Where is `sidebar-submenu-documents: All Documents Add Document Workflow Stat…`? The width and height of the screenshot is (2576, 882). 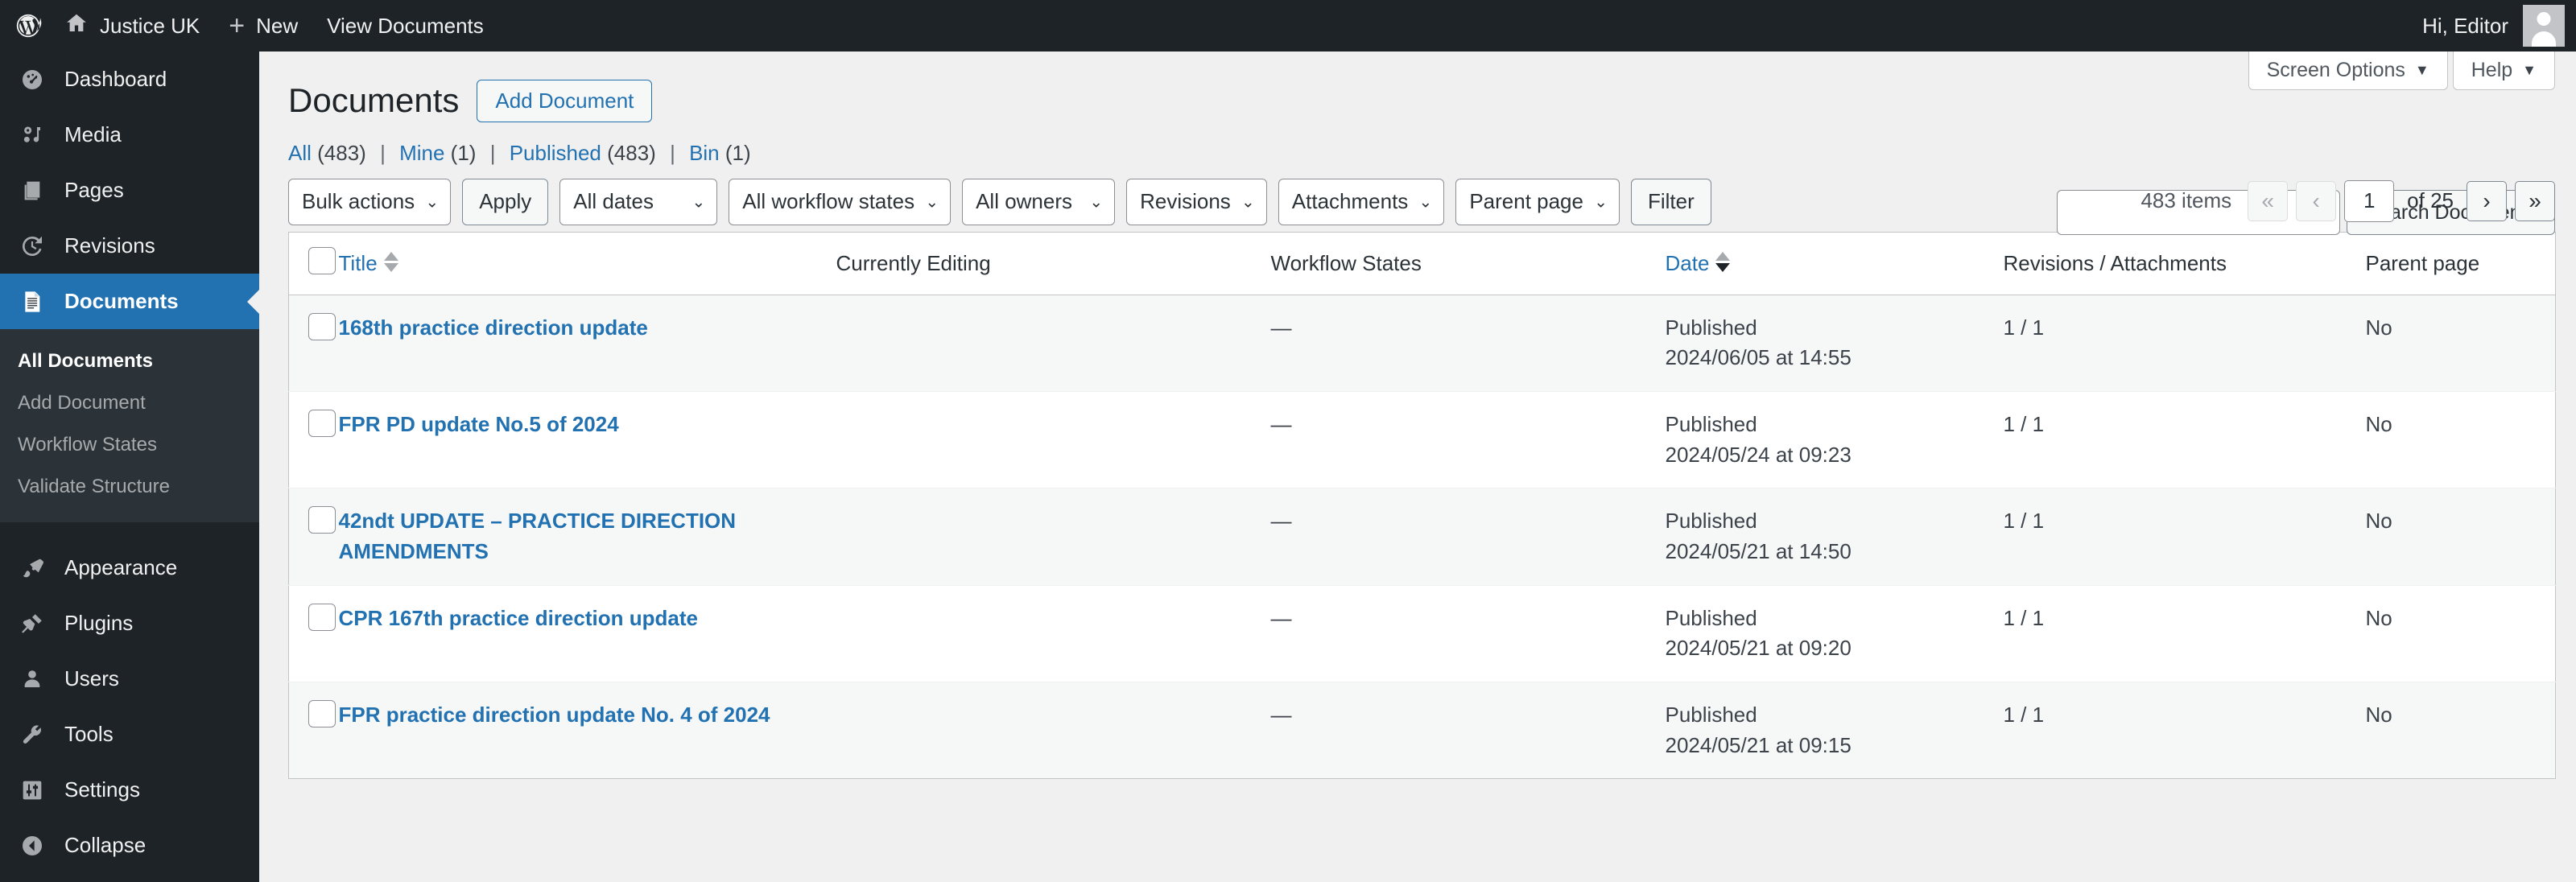
sidebar-submenu-documents: All Documents Add Document Workflow Stat… is located at coordinates (129, 425).